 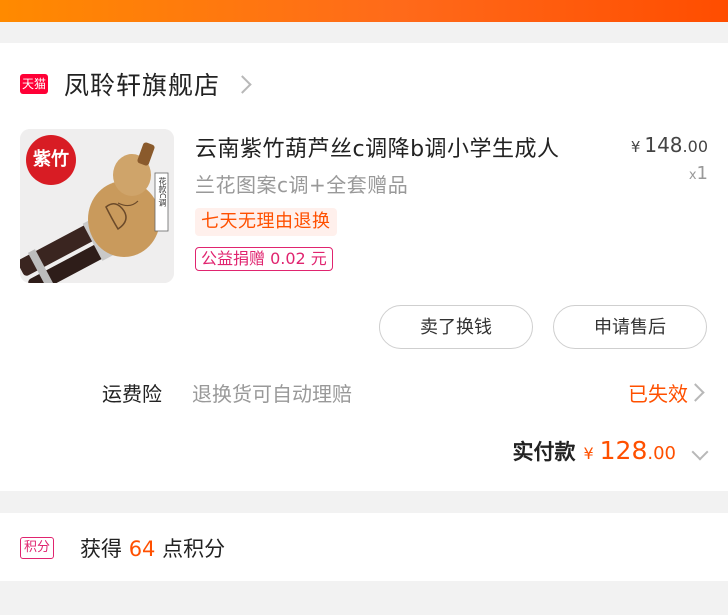 What do you see at coordinates (142, 549) in the screenshot?
I see `points-value: 64` at bounding box center [142, 549].